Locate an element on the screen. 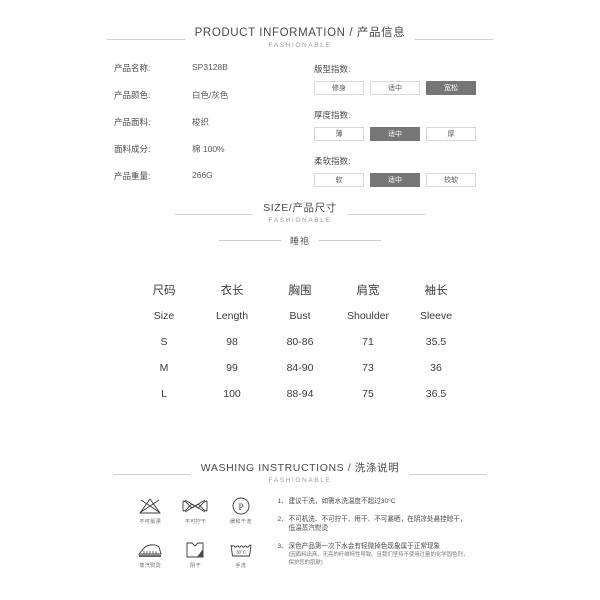  size-header: SIZE/产品尺寸 FASHIONABLE is located at coordinates (300, 212).